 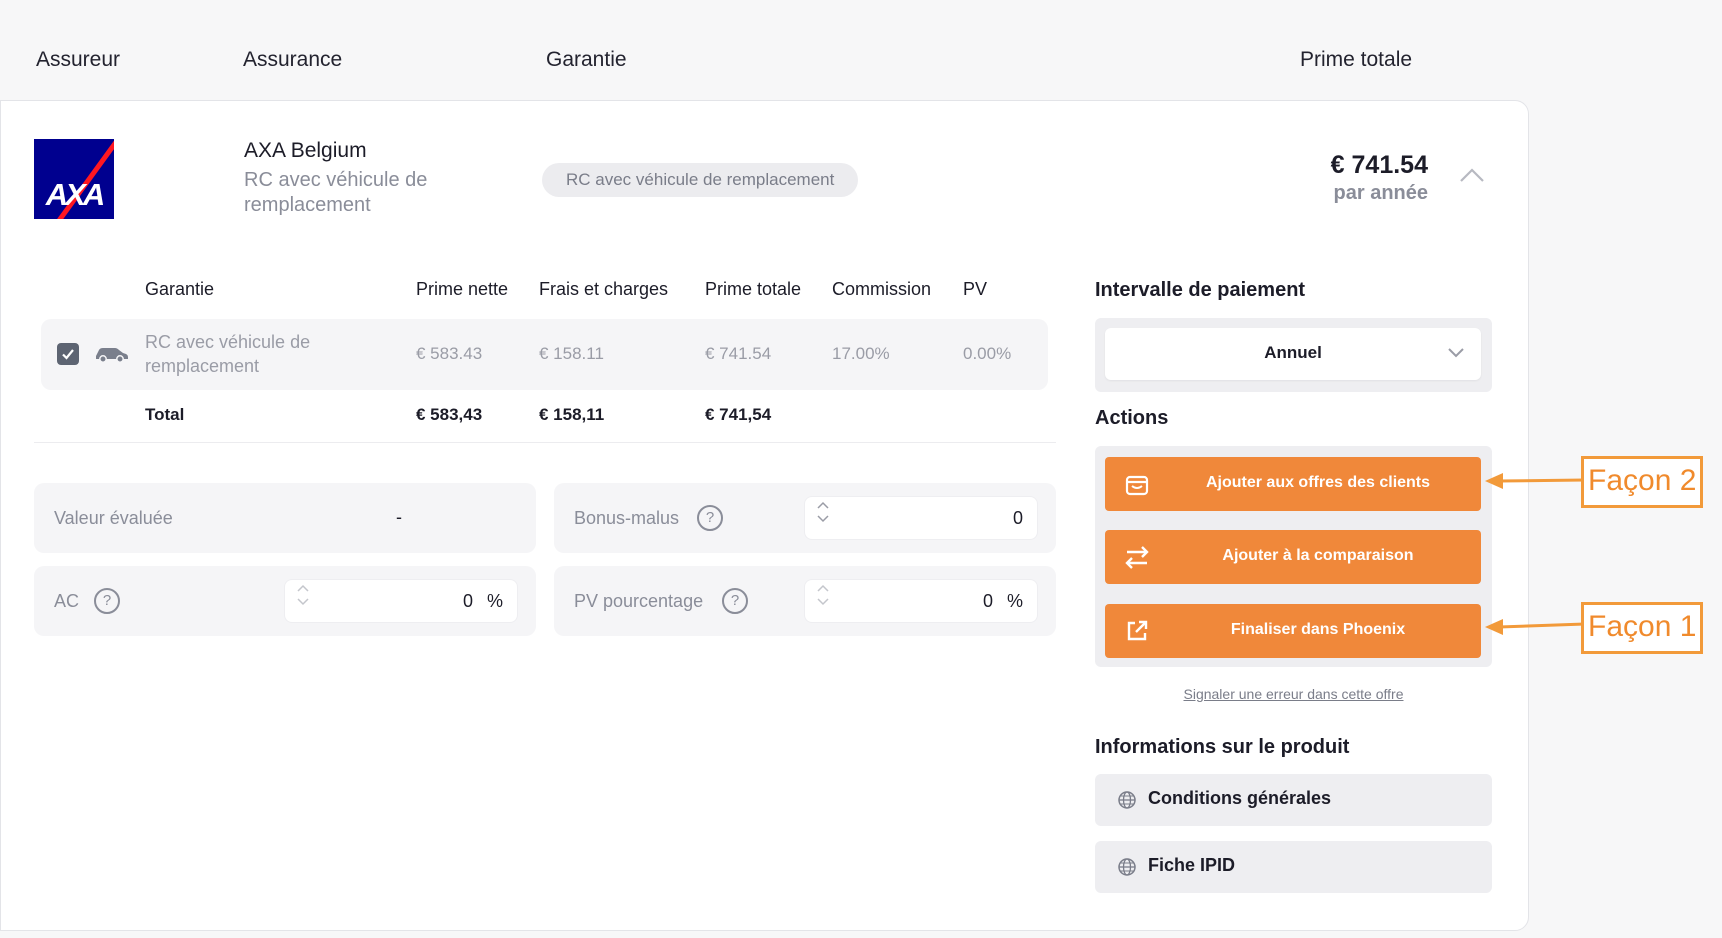 What do you see at coordinates (1380, 193) in the screenshot?
I see `total-price-period: par année` at bounding box center [1380, 193].